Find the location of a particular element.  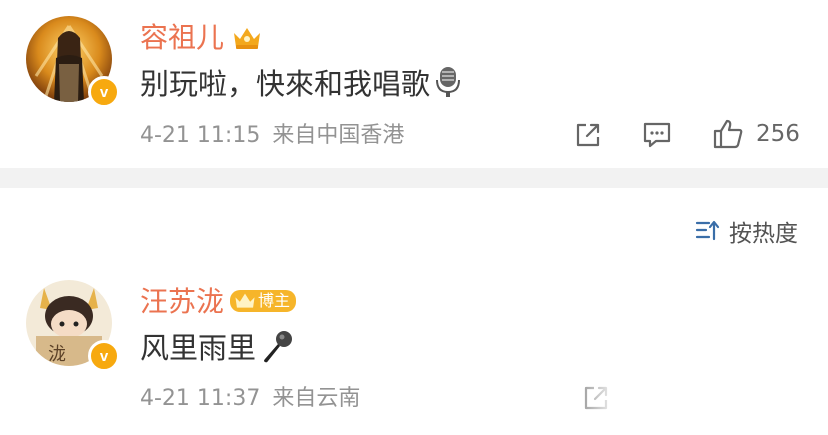

comment-icon is located at coordinates (657, 135).